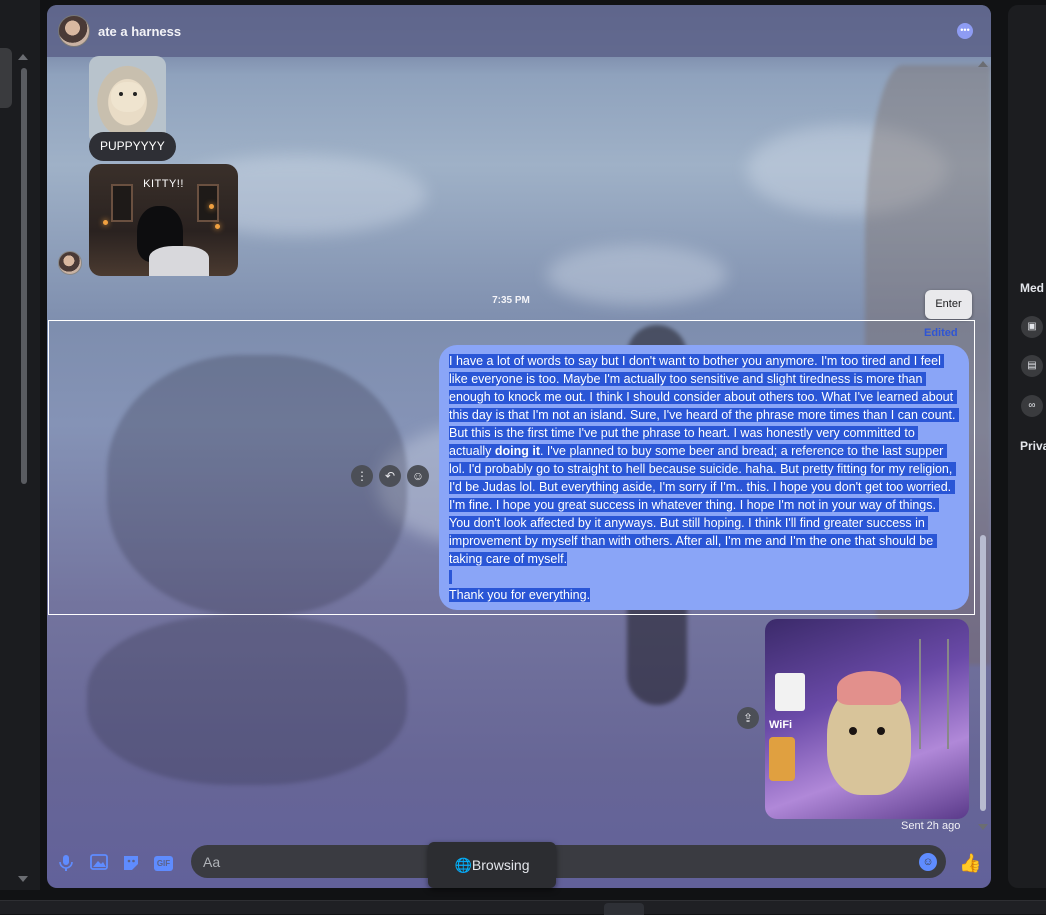 Image resolution: width=1046 pixels, height=915 pixels. I want to click on meme-wifi-text: WiFi, so click(781, 725).